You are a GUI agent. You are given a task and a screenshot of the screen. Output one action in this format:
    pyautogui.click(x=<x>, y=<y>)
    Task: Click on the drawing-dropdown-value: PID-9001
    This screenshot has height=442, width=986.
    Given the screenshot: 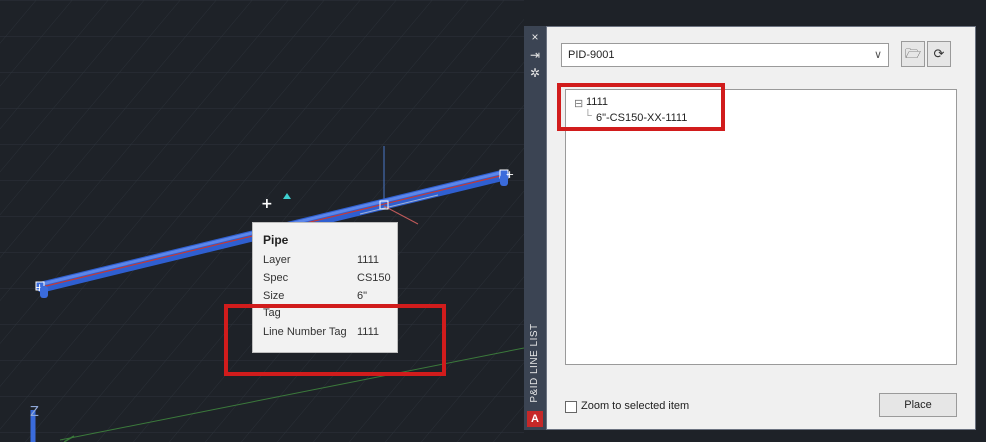 What is the action you would take?
    pyautogui.click(x=591, y=55)
    